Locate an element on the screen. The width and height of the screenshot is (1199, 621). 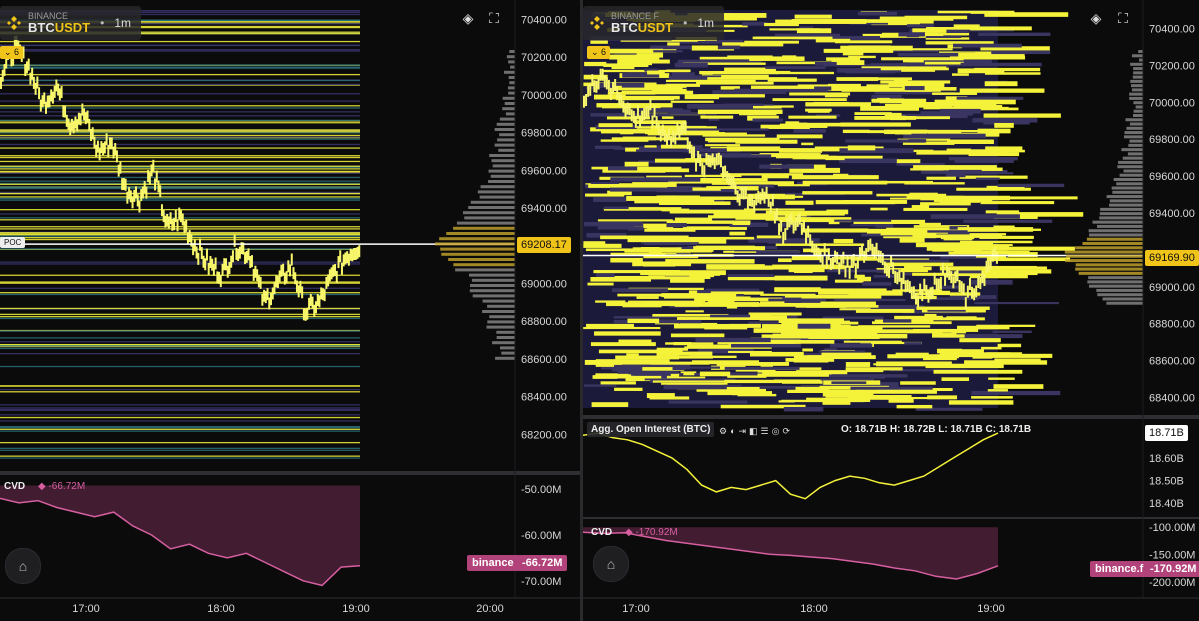
symbol-base: BTC is located at coordinates (41, 27).